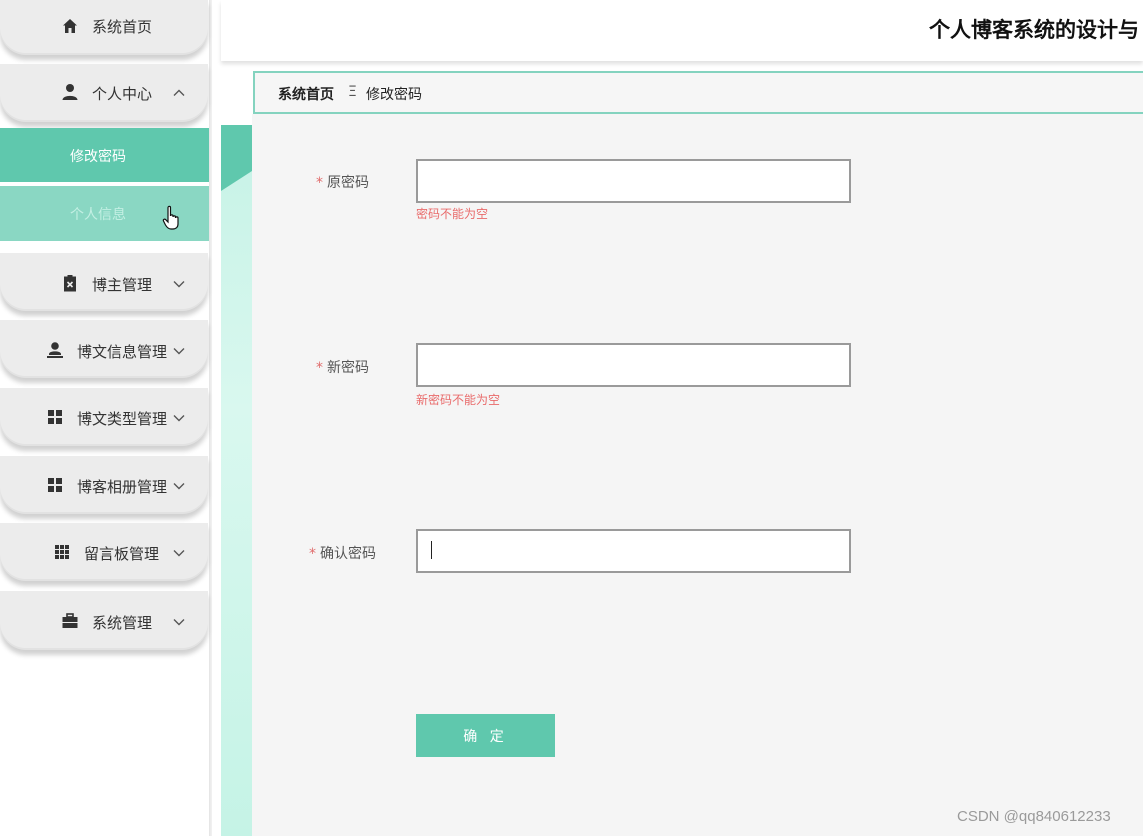  I want to click on sidebar-item-label: 博文类型管理, so click(122, 419).